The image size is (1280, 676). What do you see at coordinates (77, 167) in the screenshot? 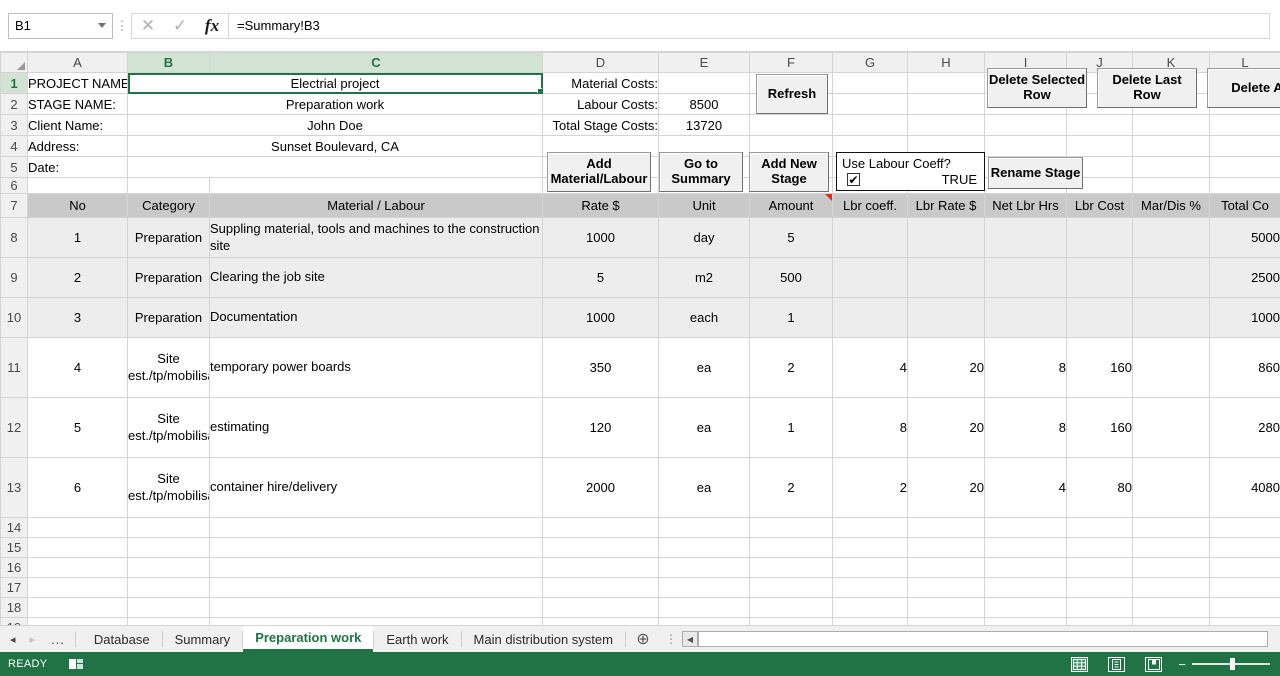
I see `cell-A5: Date:` at bounding box center [77, 167].